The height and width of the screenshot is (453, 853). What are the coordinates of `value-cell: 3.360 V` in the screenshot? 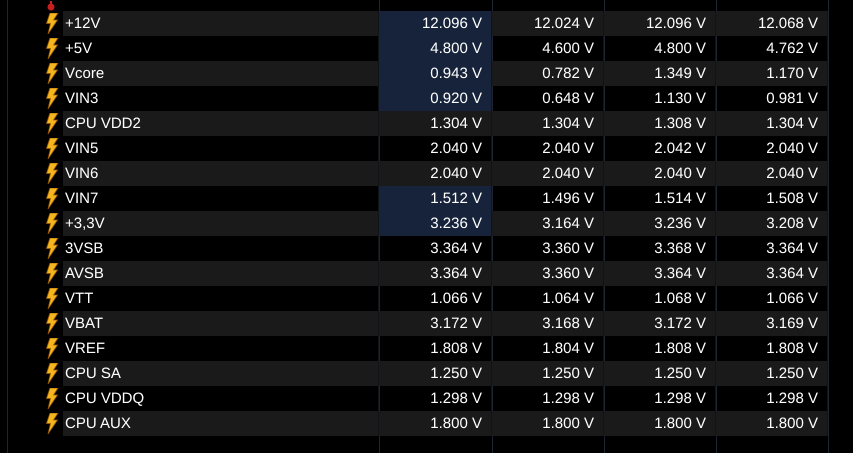 It's located at (548, 273).